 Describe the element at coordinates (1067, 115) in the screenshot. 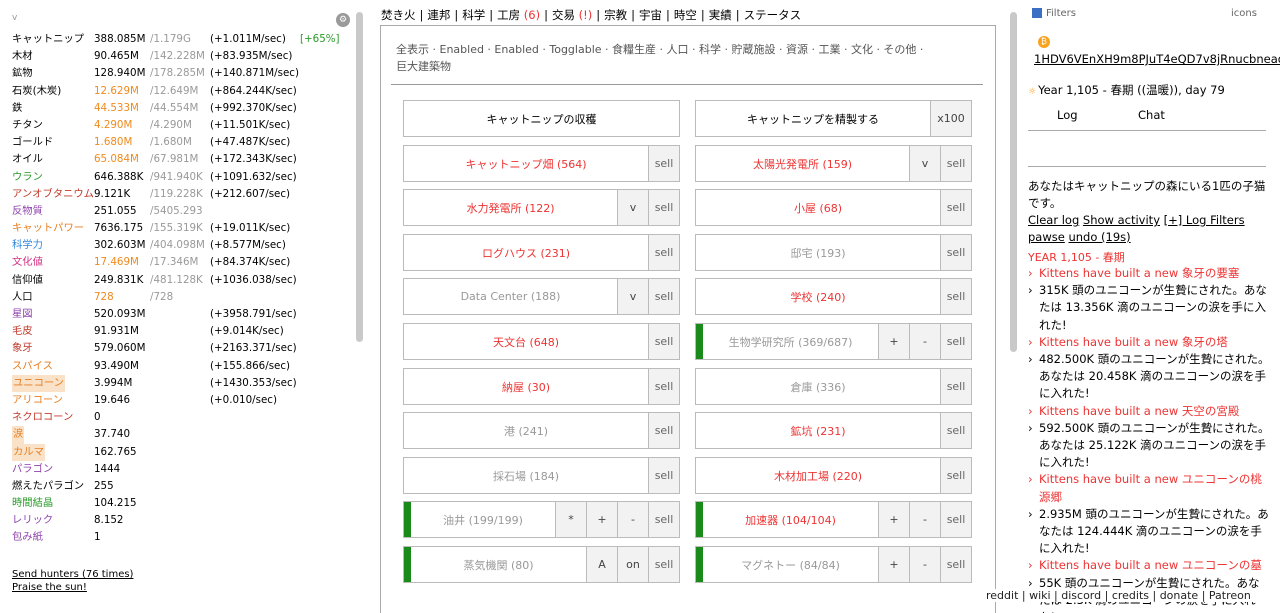

I see `tab-log: Log` at that location.